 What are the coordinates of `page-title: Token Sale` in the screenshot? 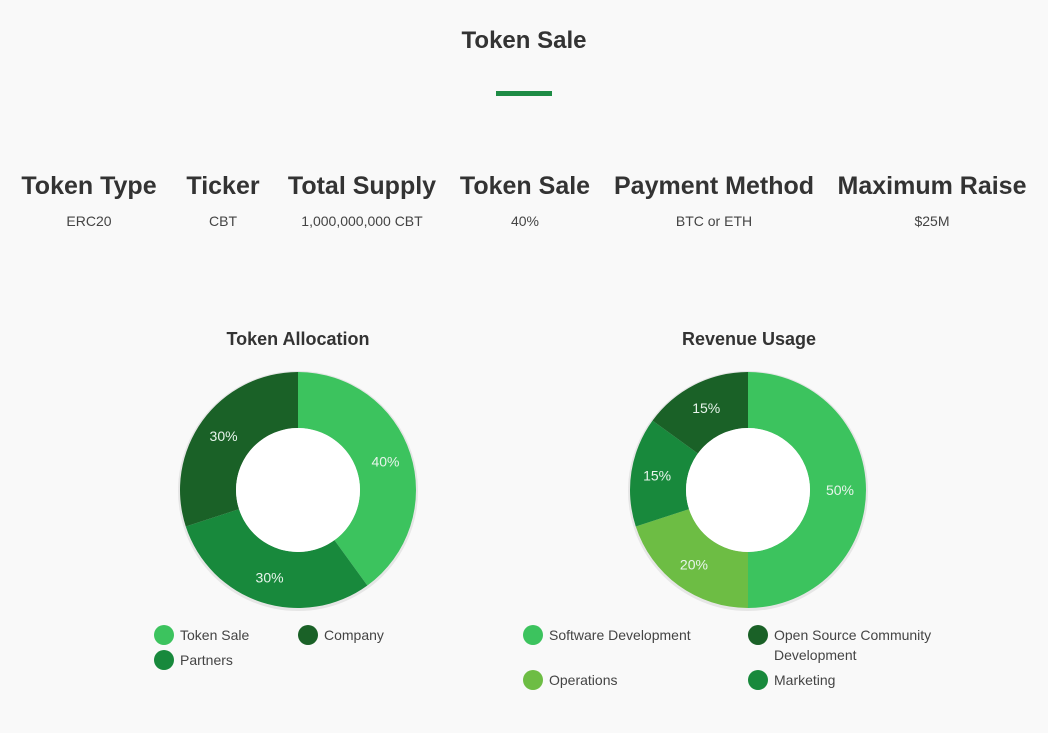 It's located at (524, 40).